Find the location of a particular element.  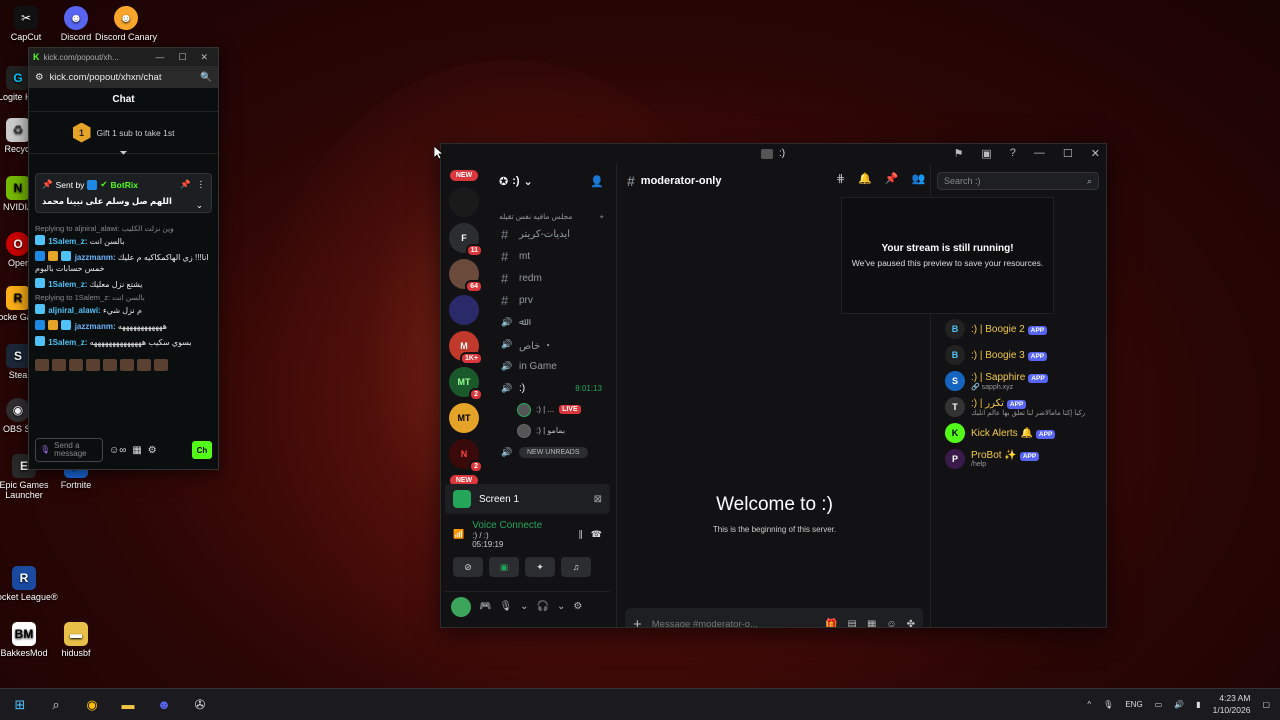

help-icon: ? is located at coordinates (1013, 153).